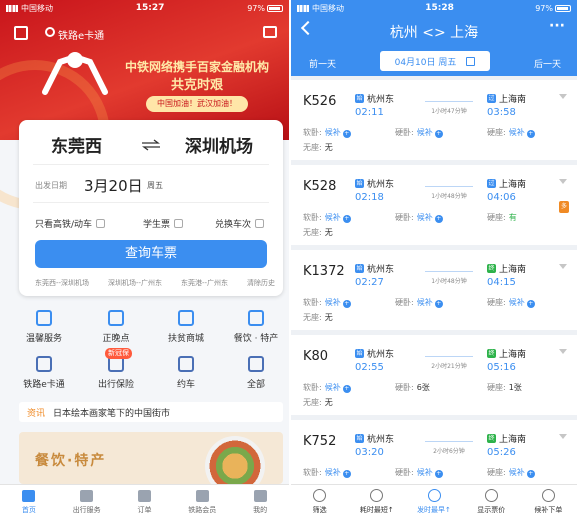 This screenshot has width=577, height=521. I want to click on from-station: 东莞西, so click(76, 144).